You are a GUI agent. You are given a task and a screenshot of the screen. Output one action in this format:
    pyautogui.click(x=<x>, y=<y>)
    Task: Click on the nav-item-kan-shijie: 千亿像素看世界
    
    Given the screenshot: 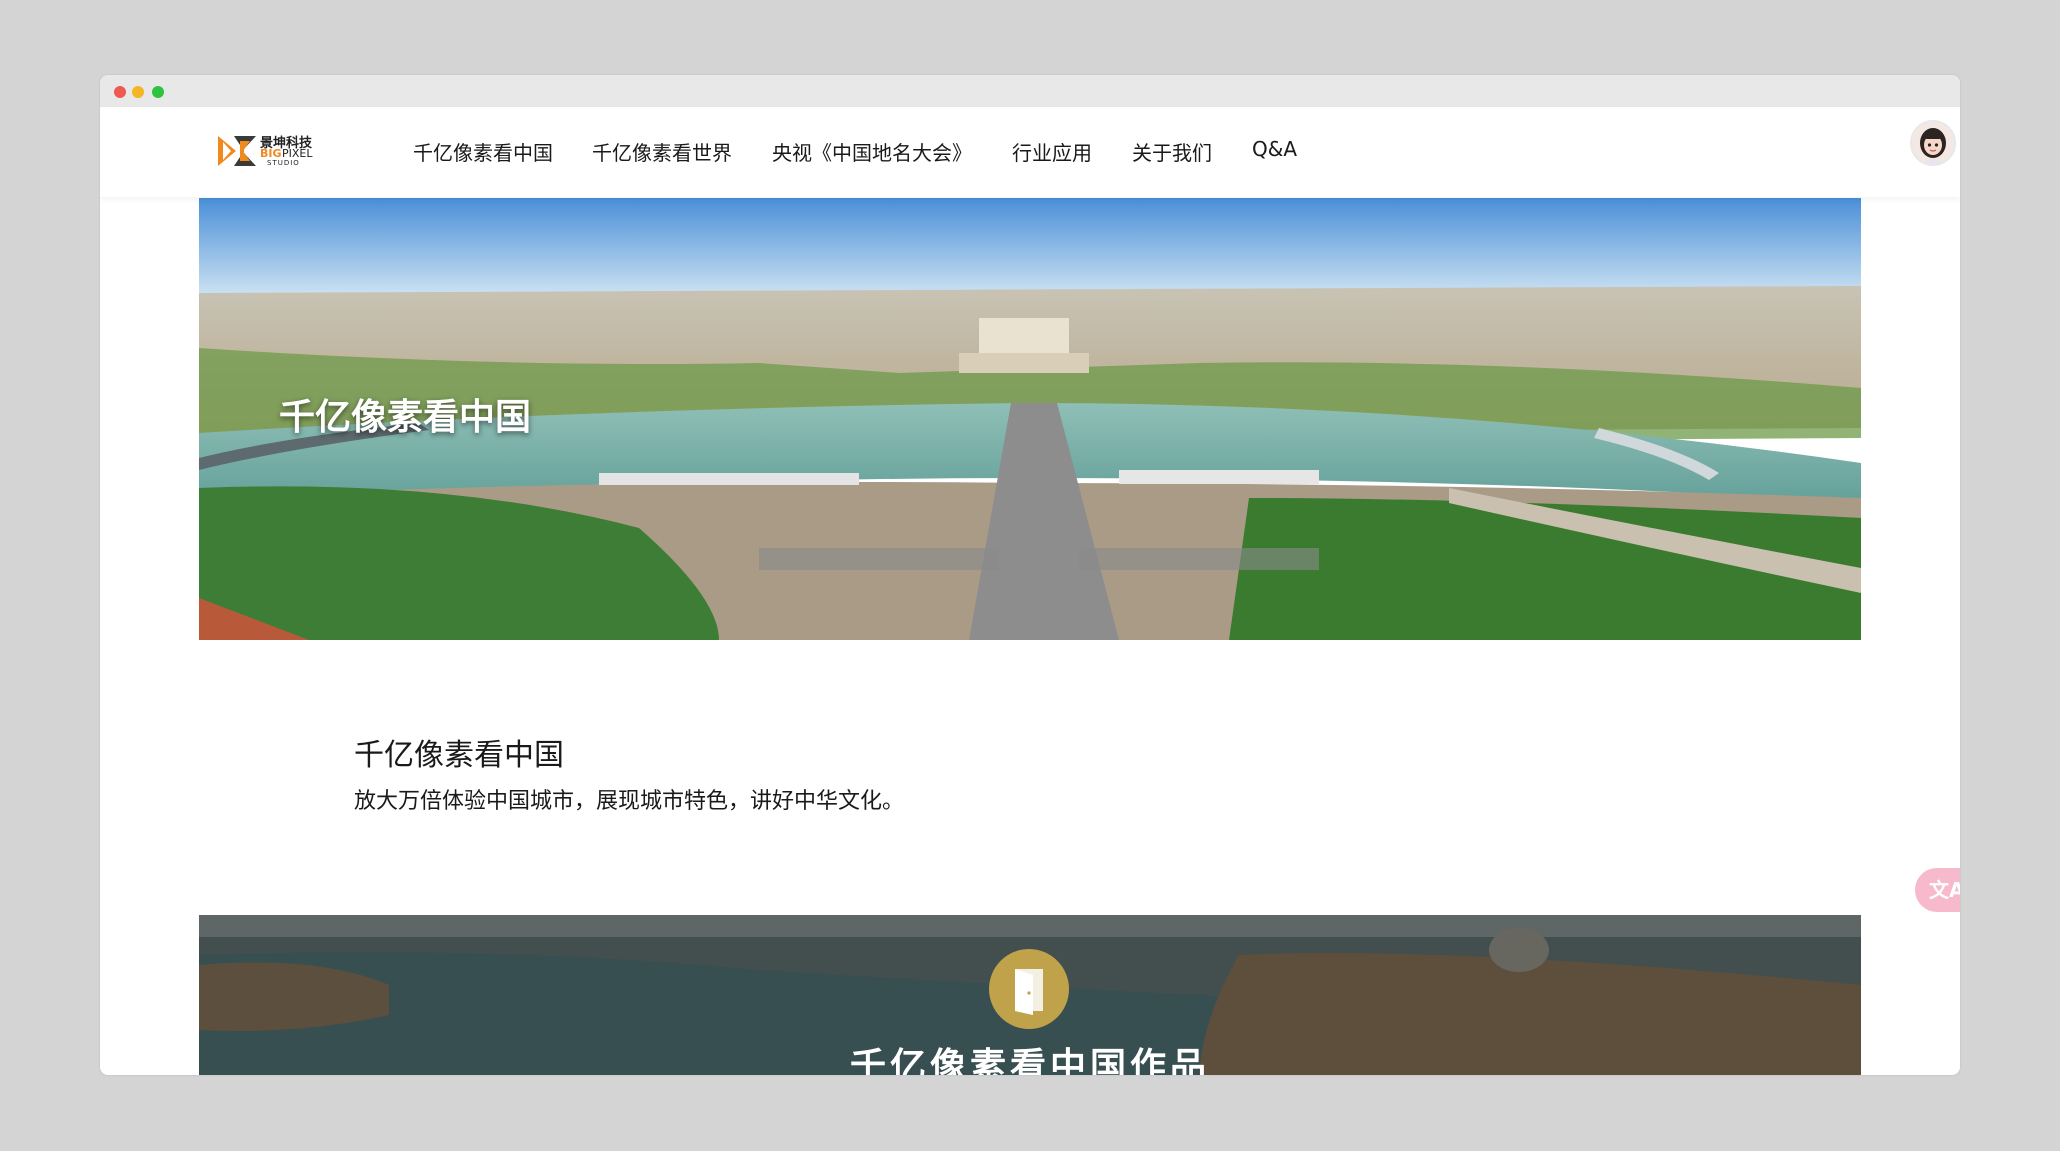 What is the action you would take?
    pyautogui.click(x=662, y=151)
    